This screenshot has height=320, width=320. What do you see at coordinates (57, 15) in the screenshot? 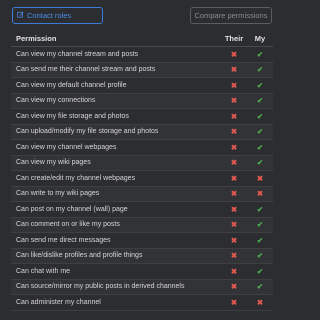
I see `contact-roles-button: Contact roles` at bounding box center [57, 15].